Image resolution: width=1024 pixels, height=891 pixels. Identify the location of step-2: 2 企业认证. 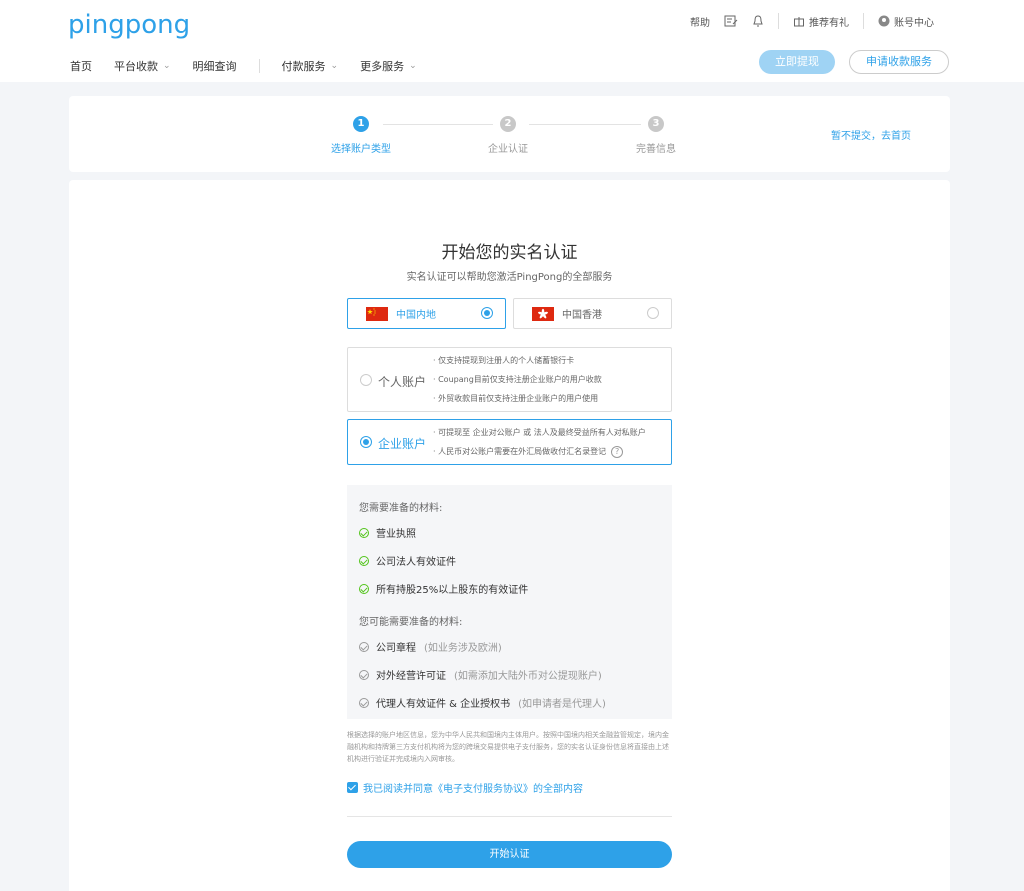
(508, 135).